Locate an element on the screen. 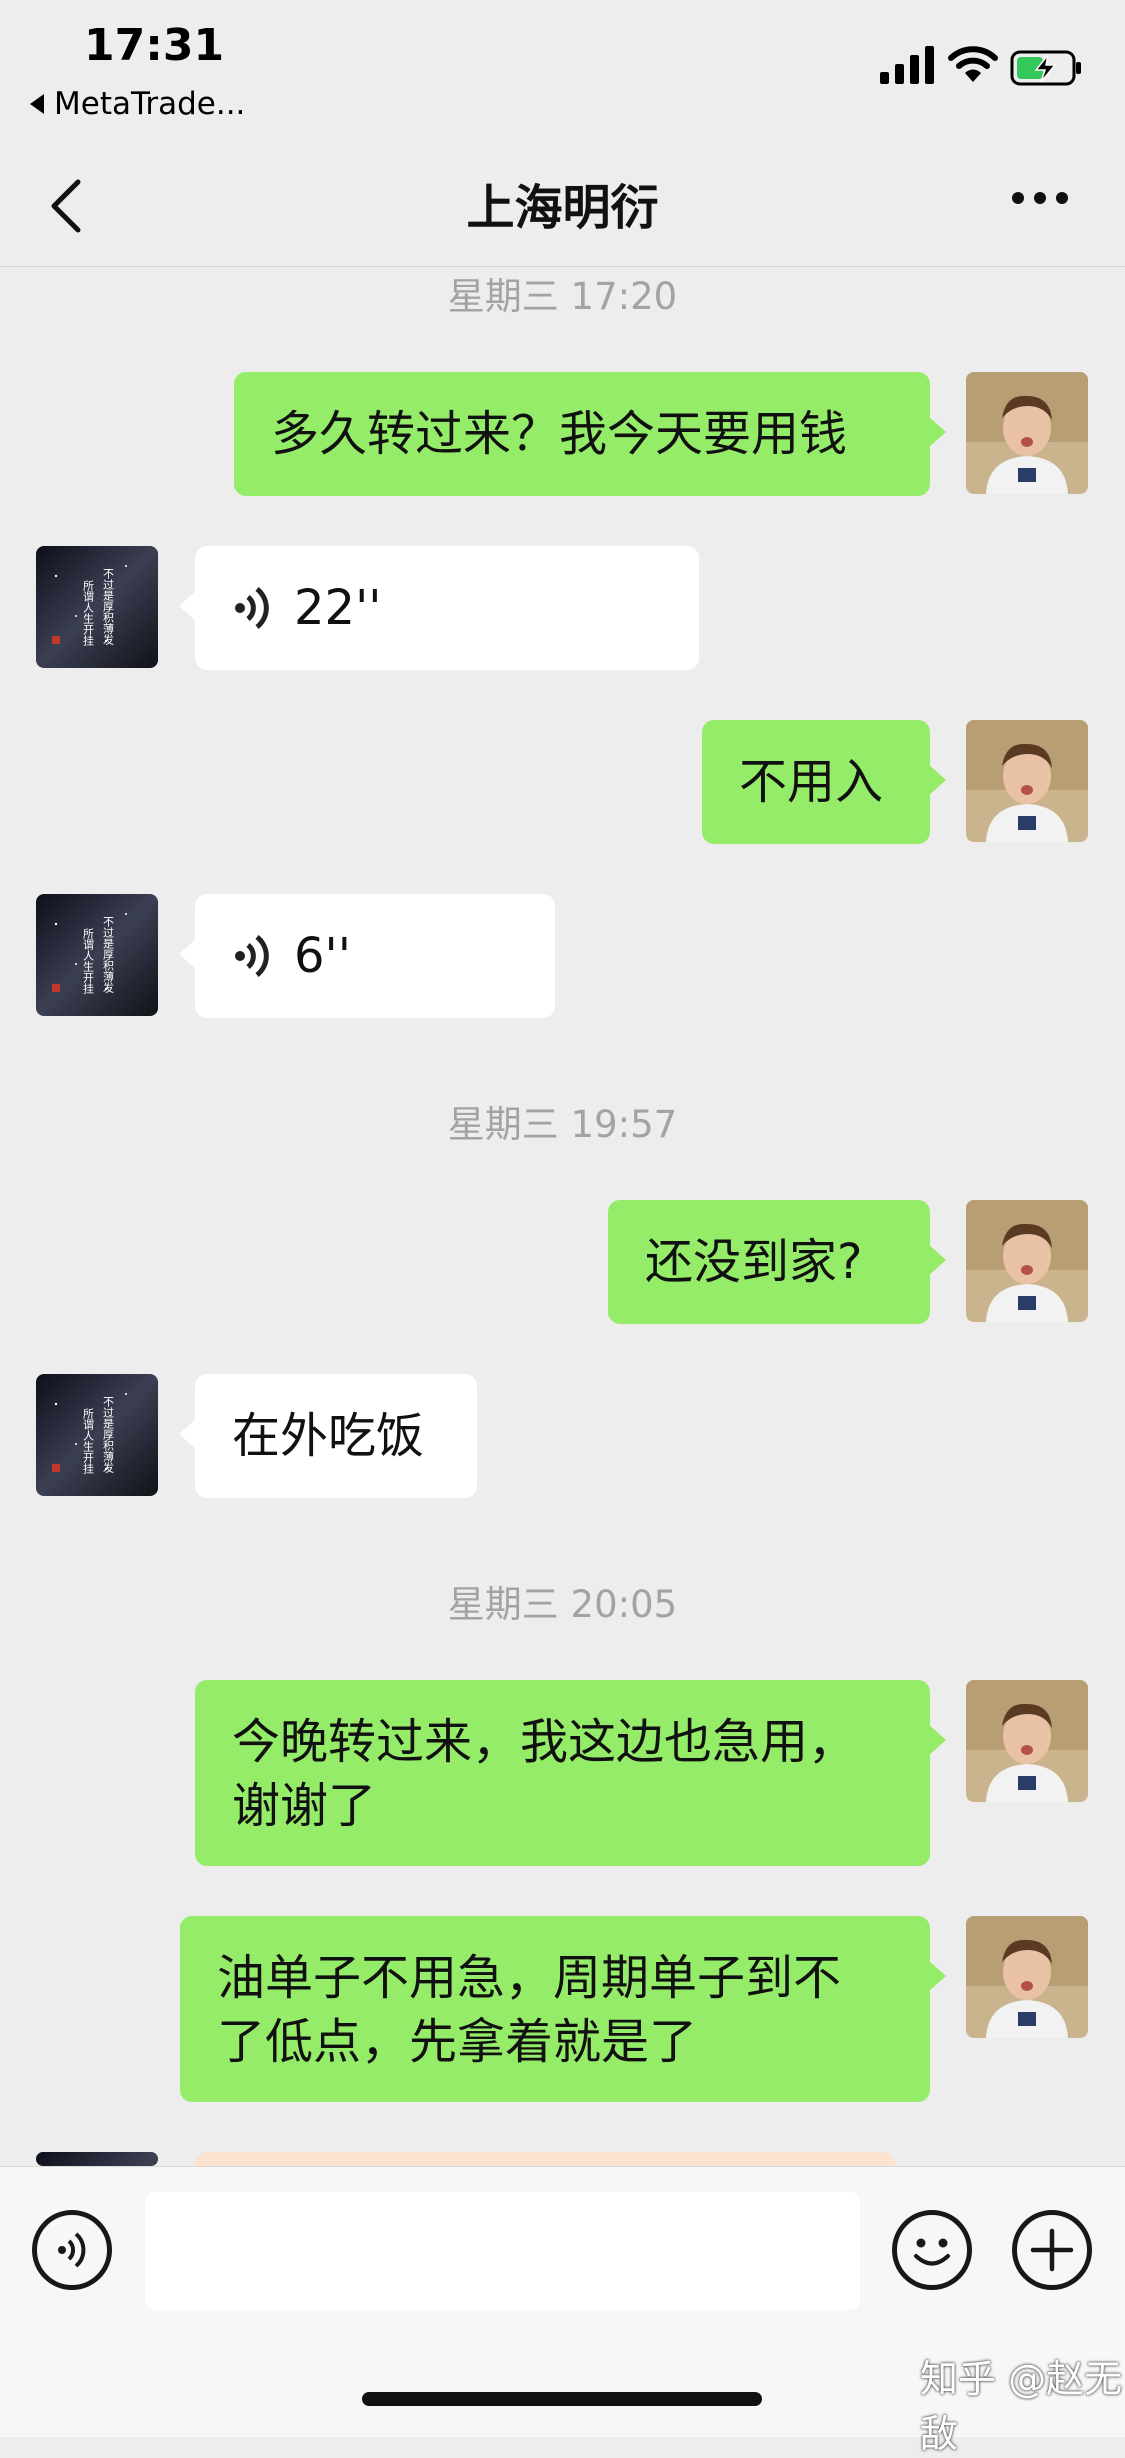  message-bubble-self: 今晚转过来，我这边也急用， 谢谢了 is located at coordinates (570, 1773).